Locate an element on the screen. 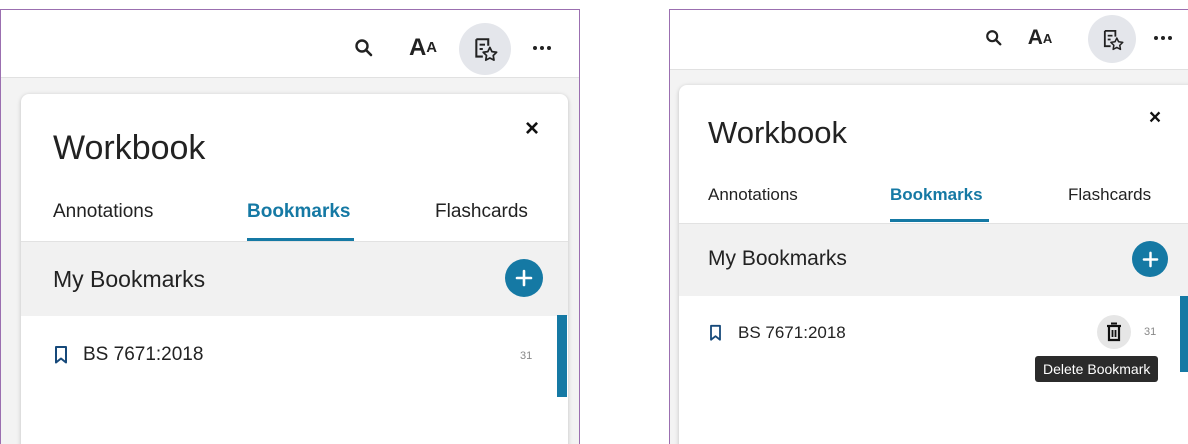  active-tab-indicator is located at coordinates (939, 220).